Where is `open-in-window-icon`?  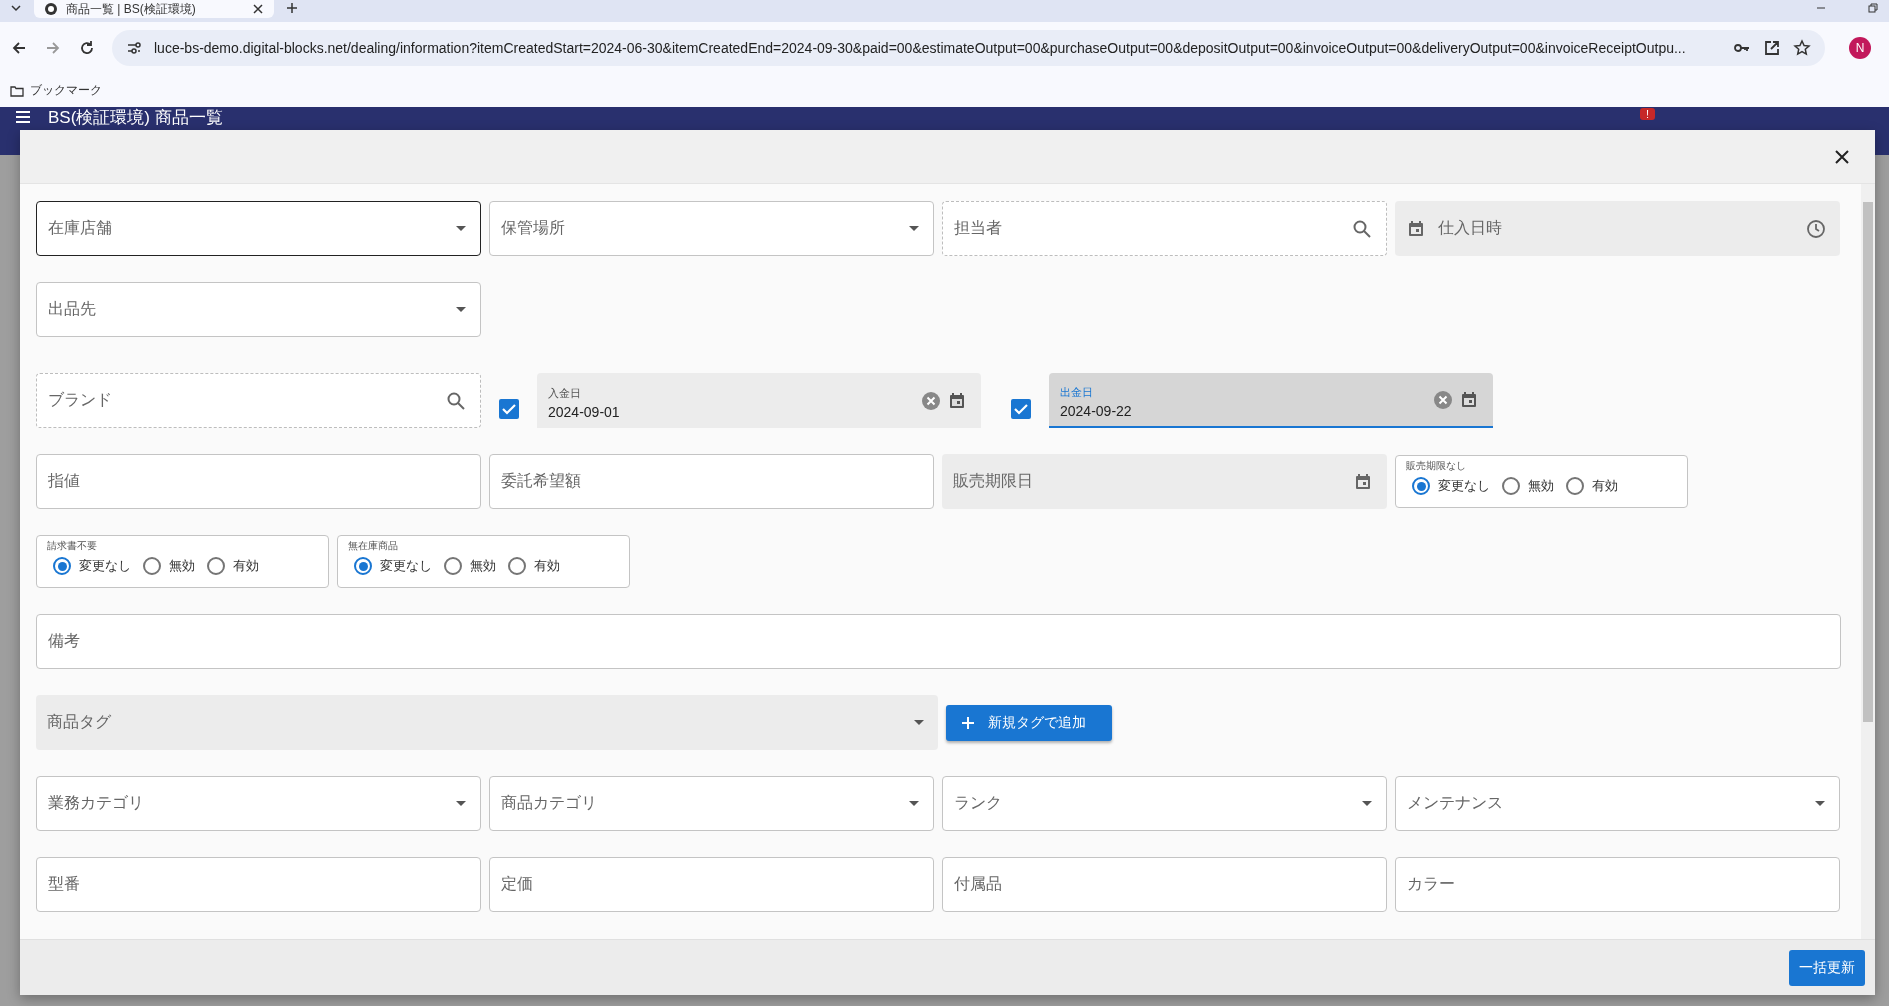 open-in-window-icon is located at coordinates (1772, 48).